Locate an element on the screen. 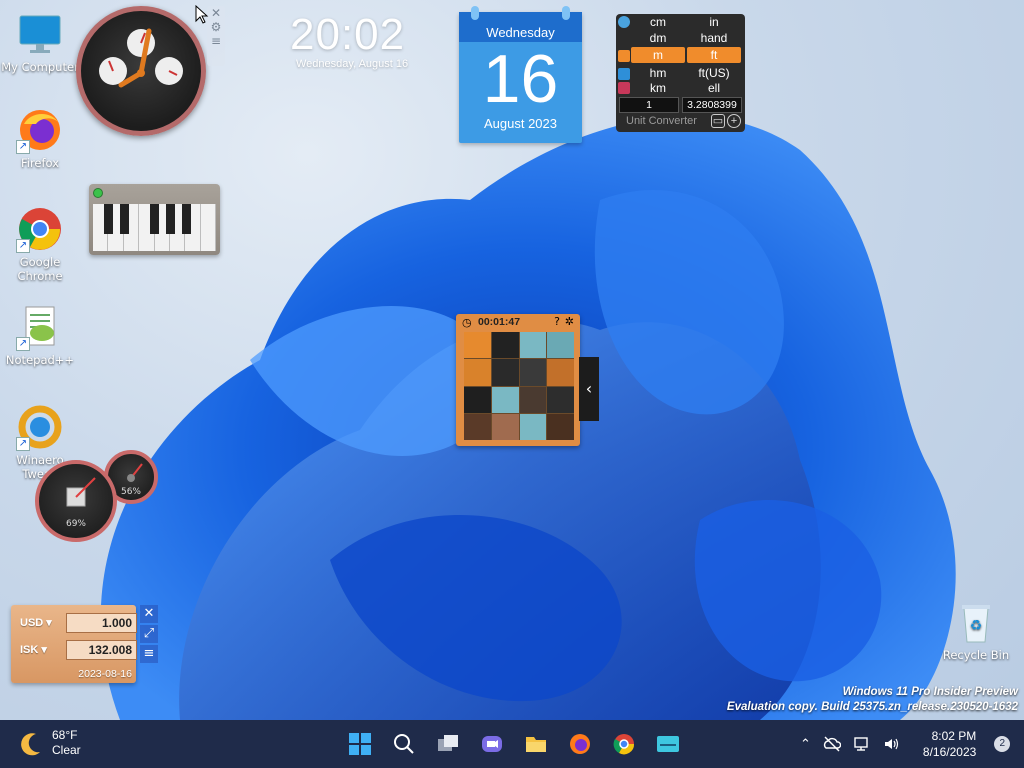 The width and height of the screenshot is (1024, 768). add-icon: + is located at coordinates (734, 121).